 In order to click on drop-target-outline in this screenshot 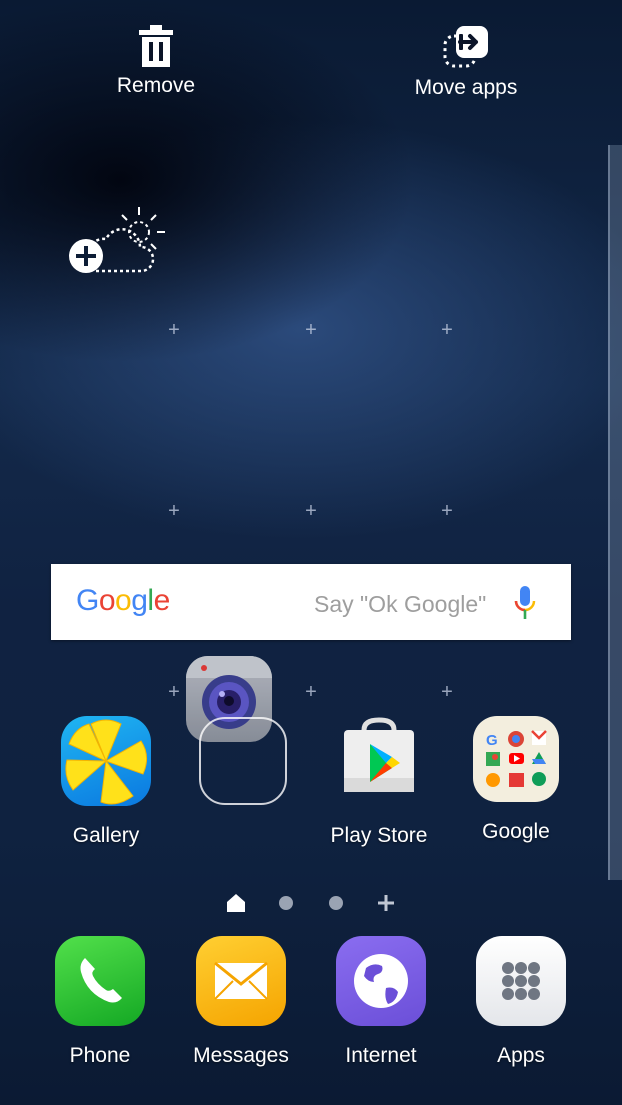, I will do `click(243, 761)`.